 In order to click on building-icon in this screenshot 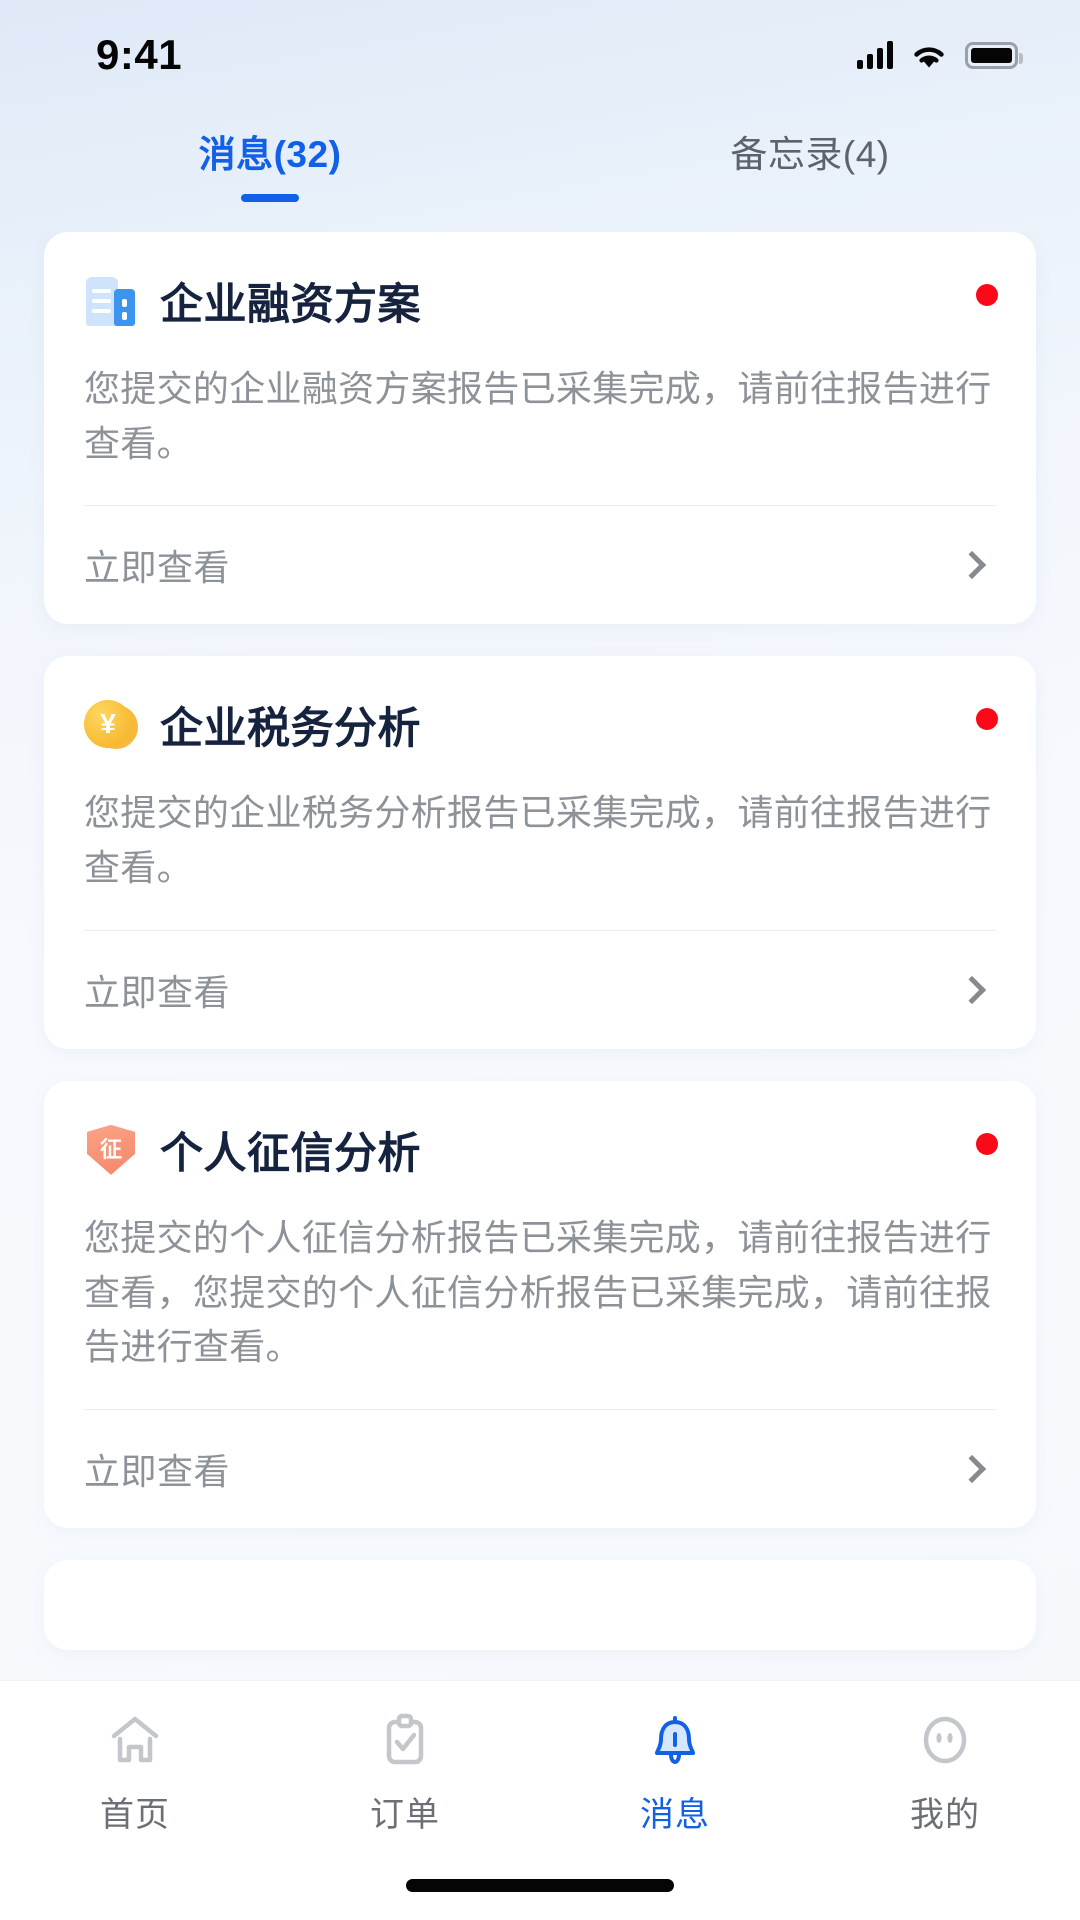, I will do `click(111, 301)`.